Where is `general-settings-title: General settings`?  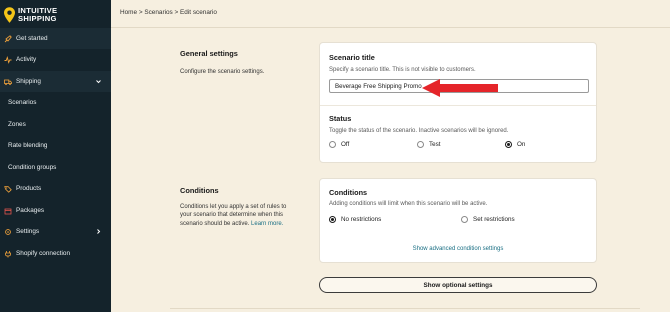 general-settings-title: General settings is located at coordinates (209, 53).